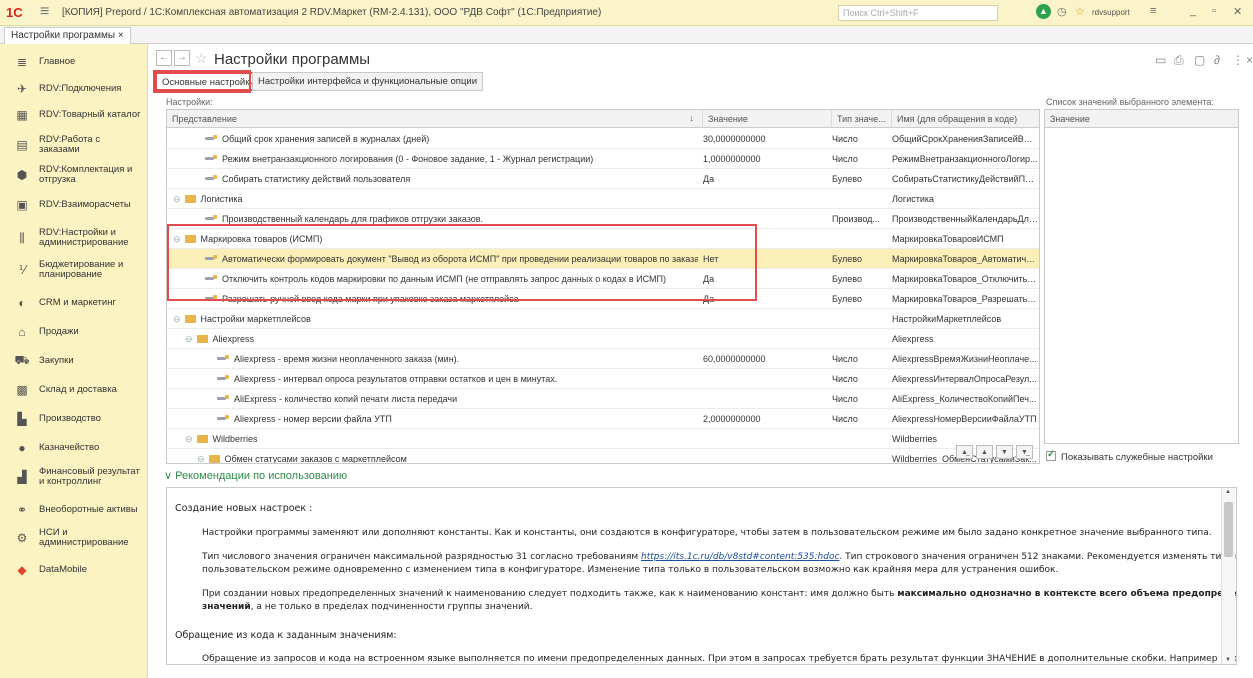  I want to click on sidebar-item-assets: ⚭ Внеоборотные активы, so click(74, 510).